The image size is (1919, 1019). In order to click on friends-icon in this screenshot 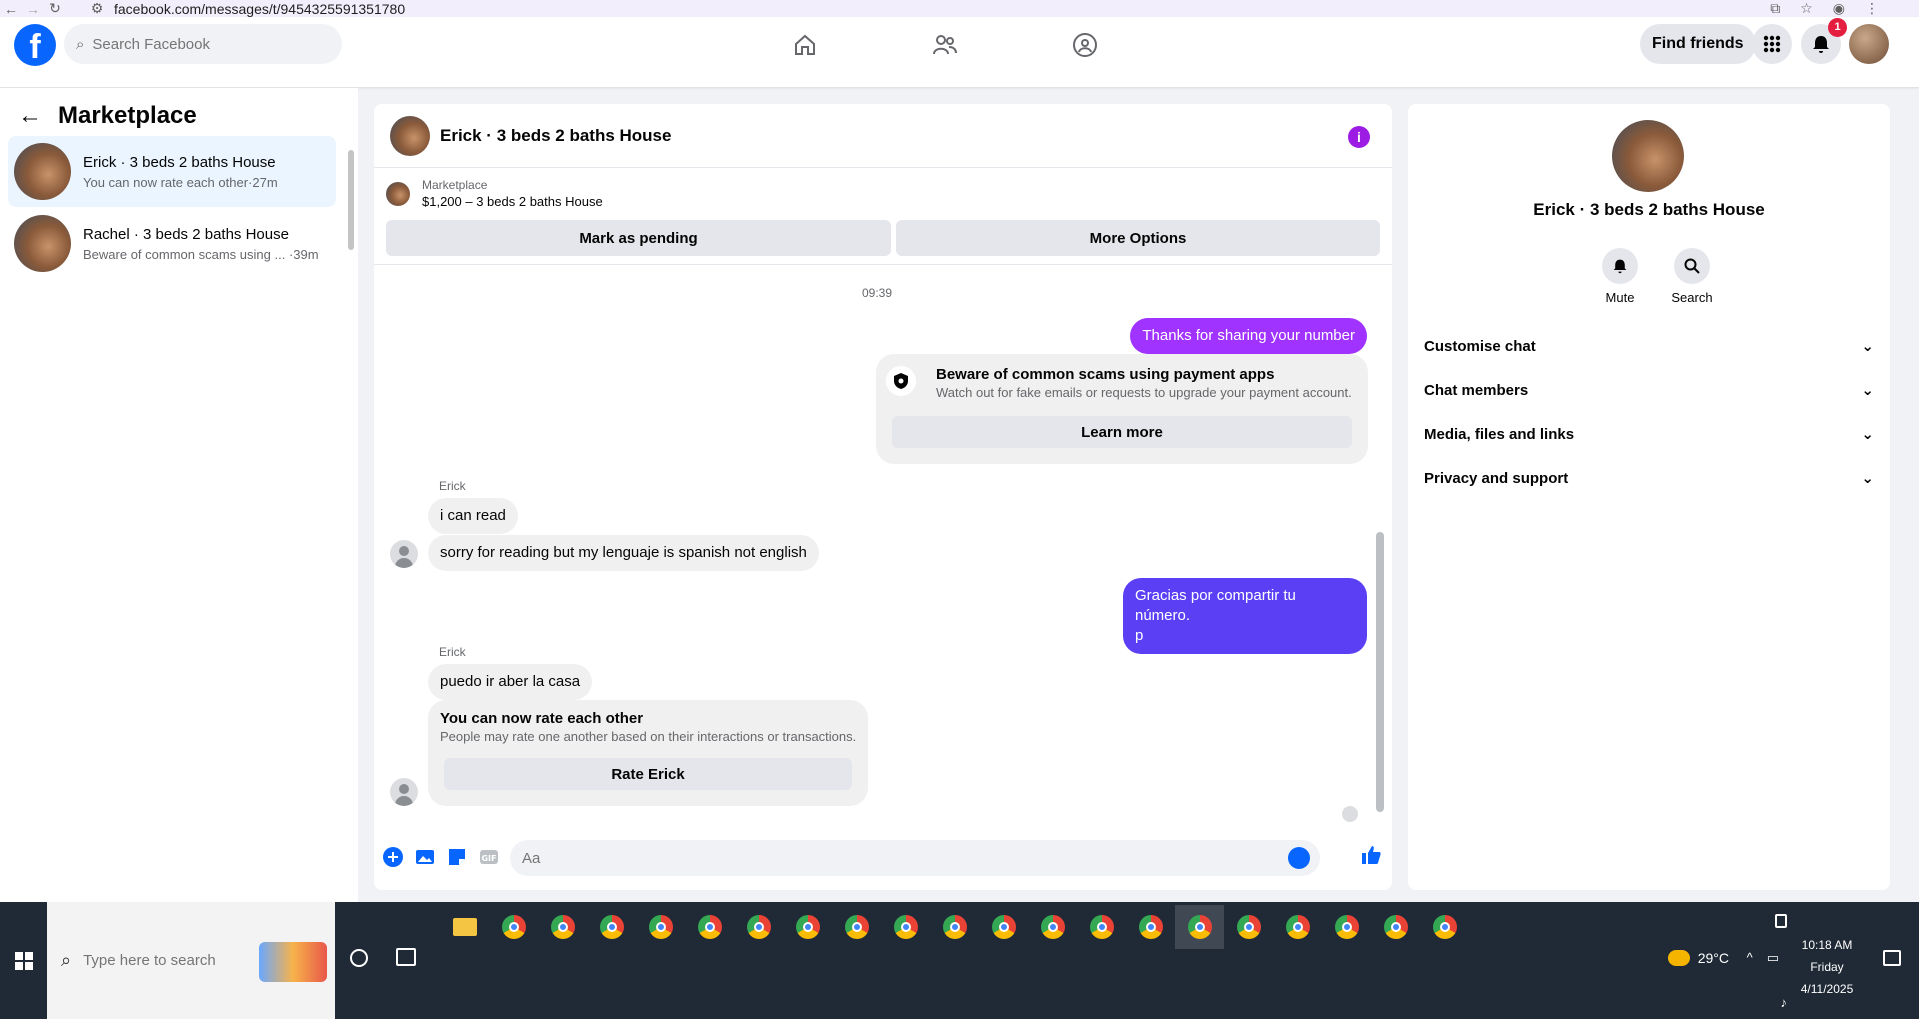, I will do `click(945, 45)`.